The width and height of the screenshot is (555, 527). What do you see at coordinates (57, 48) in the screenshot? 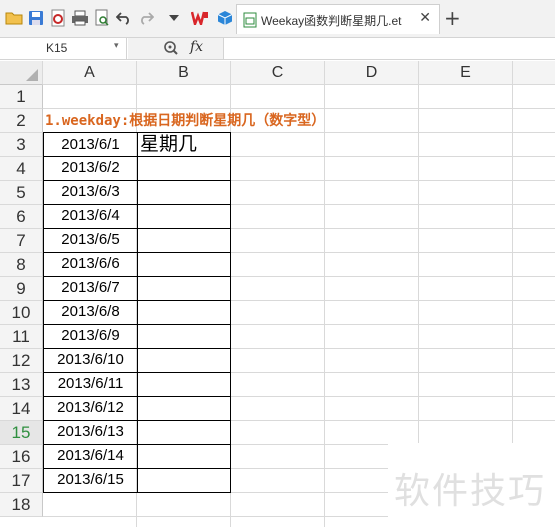
I see `cell-reference: K15` at bounding box center [57, 48].